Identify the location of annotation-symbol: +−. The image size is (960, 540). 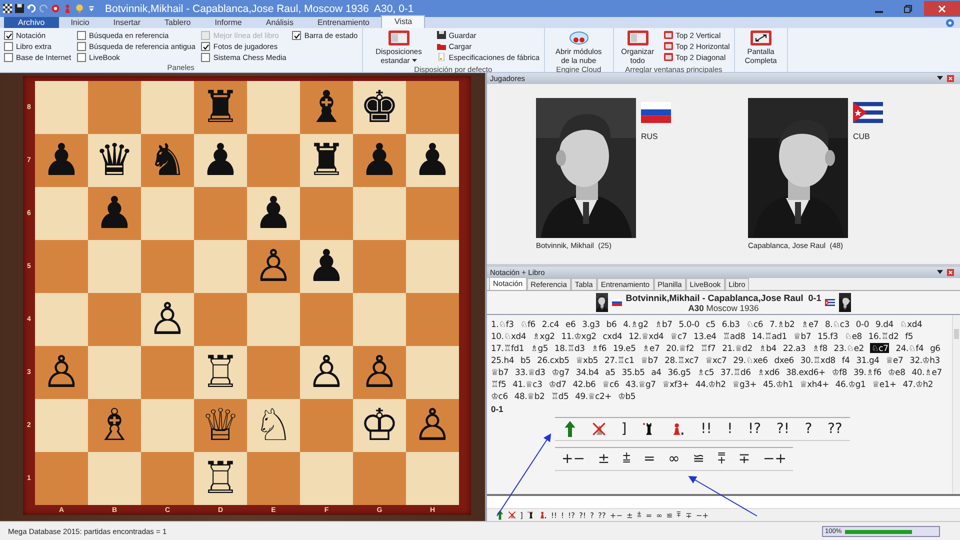
(573, 459).